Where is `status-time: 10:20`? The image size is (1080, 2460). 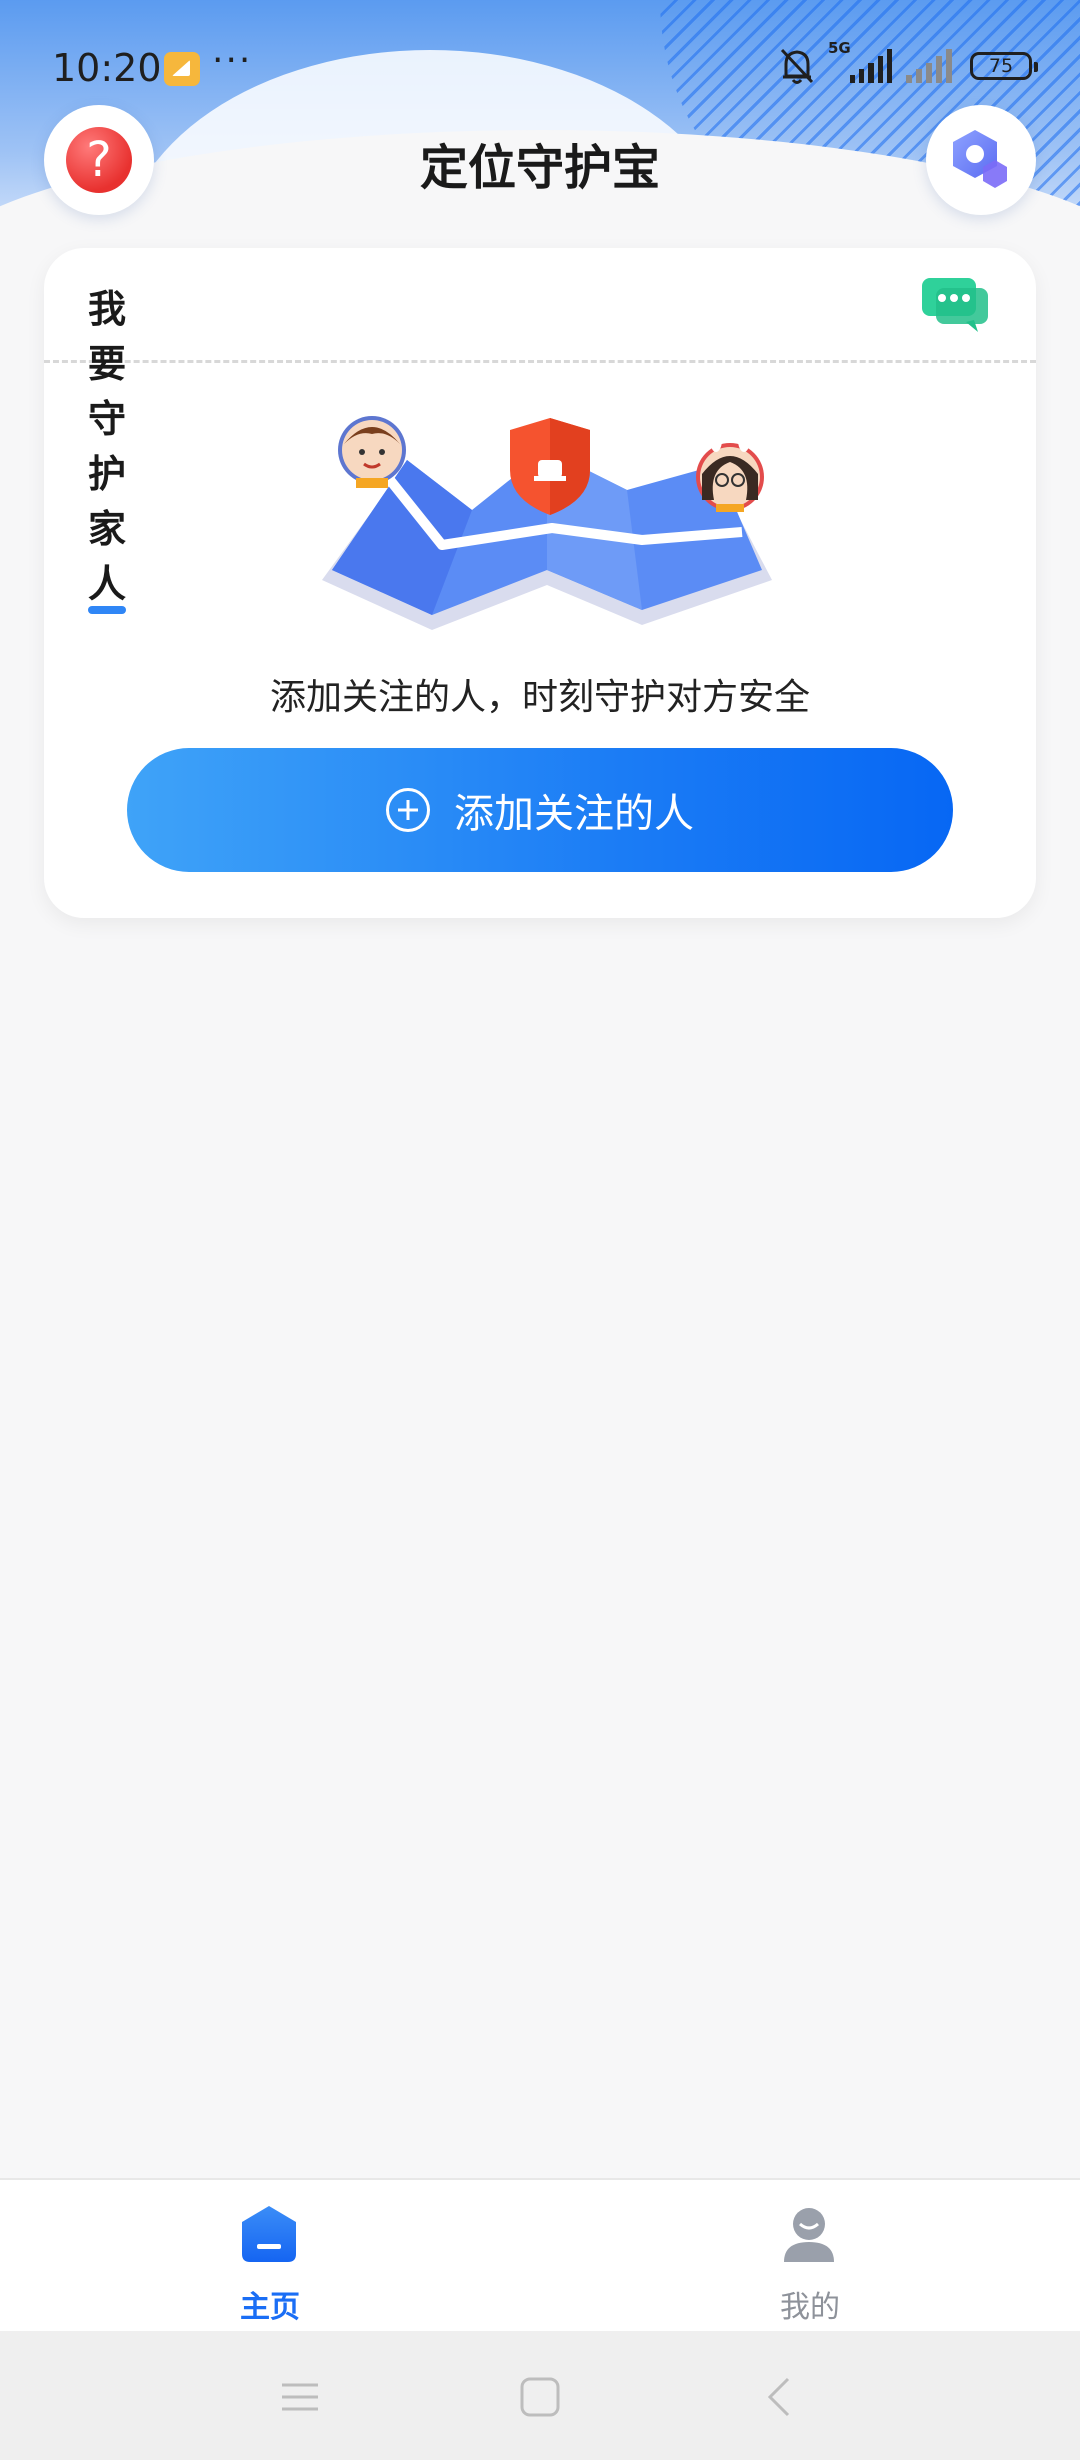
status-time: 10:20 is located at coordinates (107, 68).